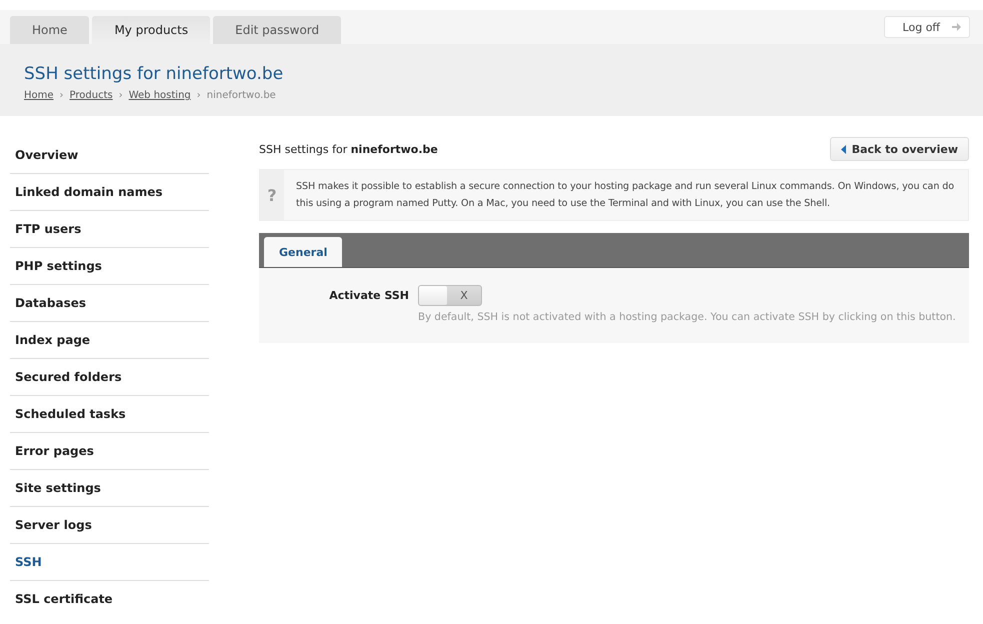  What do you see at coordinates (39, 95) in the screenshot?
I see `breadcrumb-link: Home` at bounding box center [39, 95].